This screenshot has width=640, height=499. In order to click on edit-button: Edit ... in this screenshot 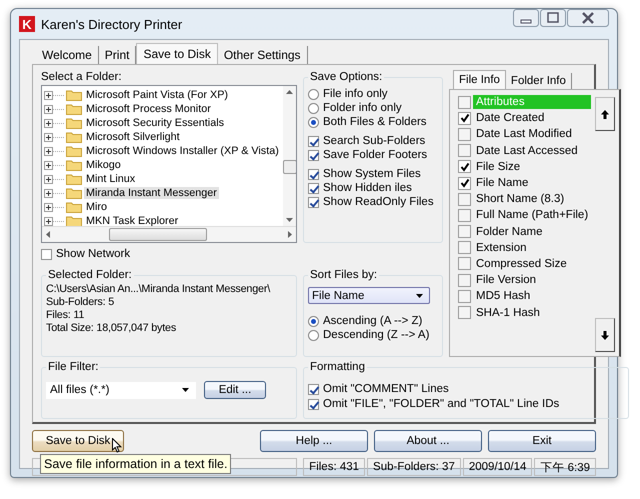, I will do `click(235, 390)`.